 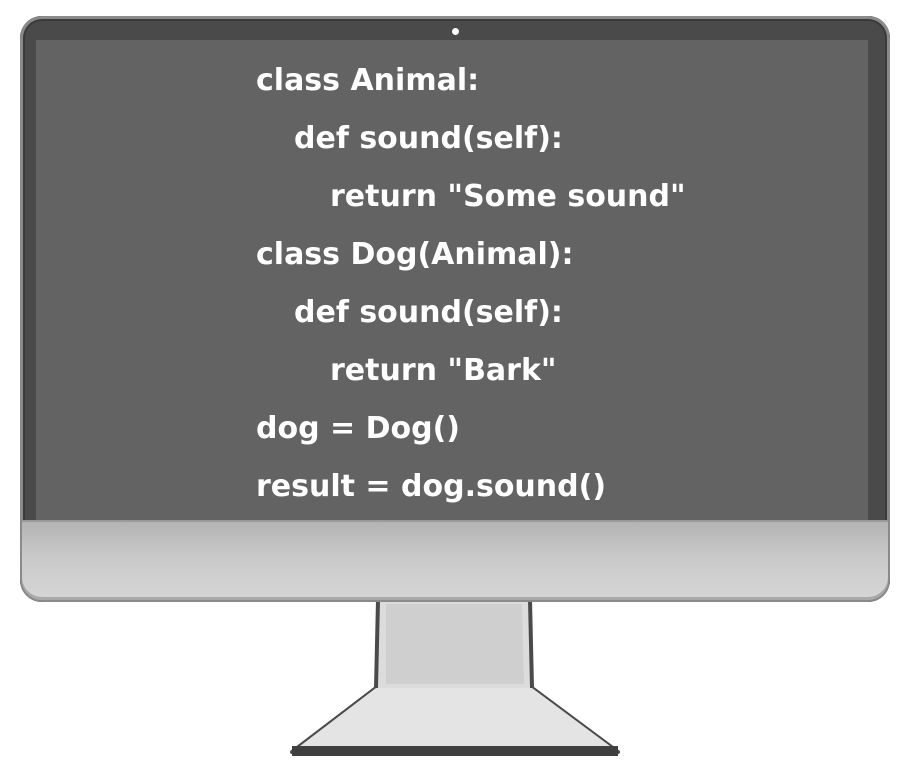 I want to click on monitor-chin, so click(x=455, y=561).